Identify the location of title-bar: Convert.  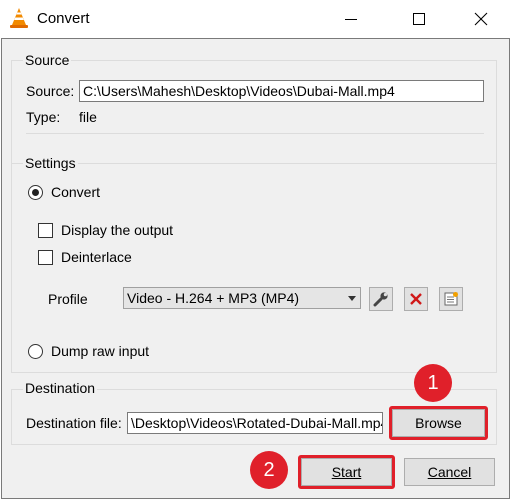
(255, 19).